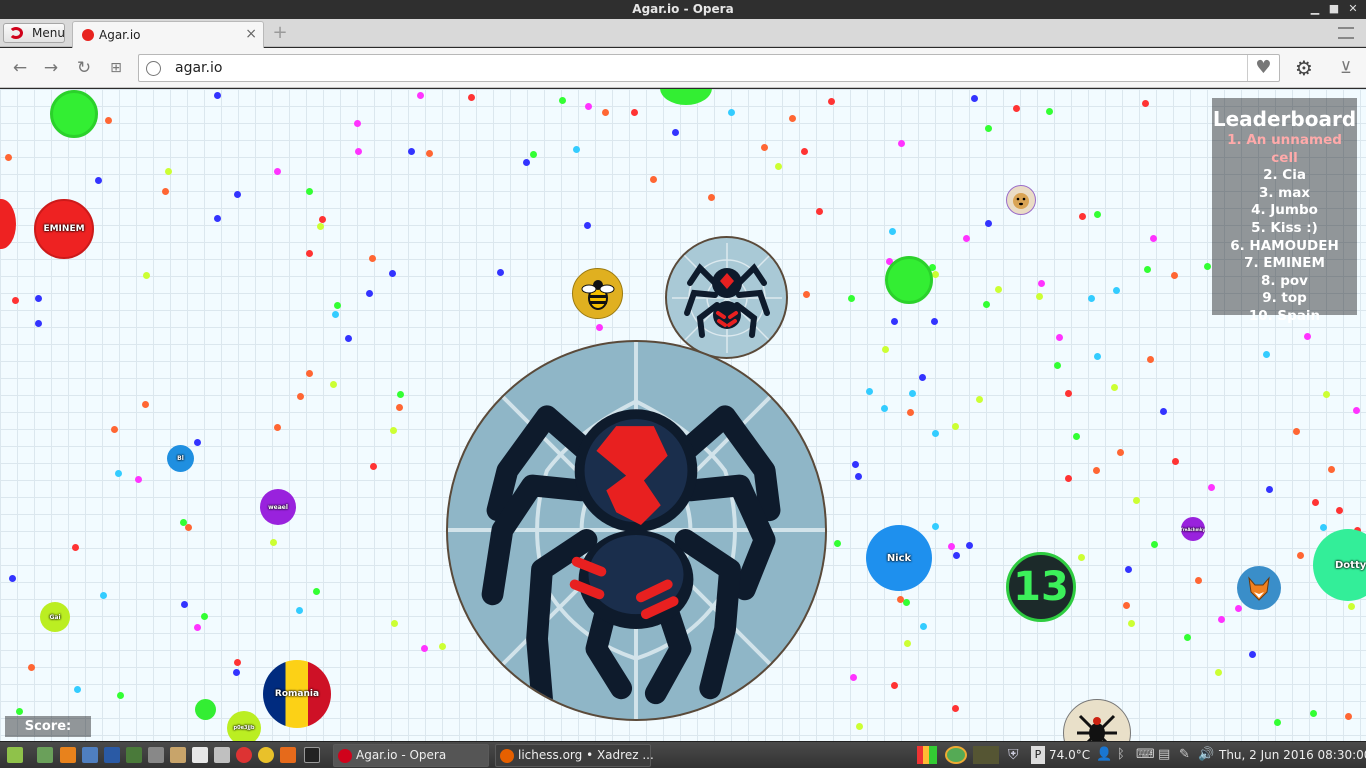 The image size is (1366, 768). I want to click on leaderboard-entry: 4. Jumbo, so click(1284, 210).